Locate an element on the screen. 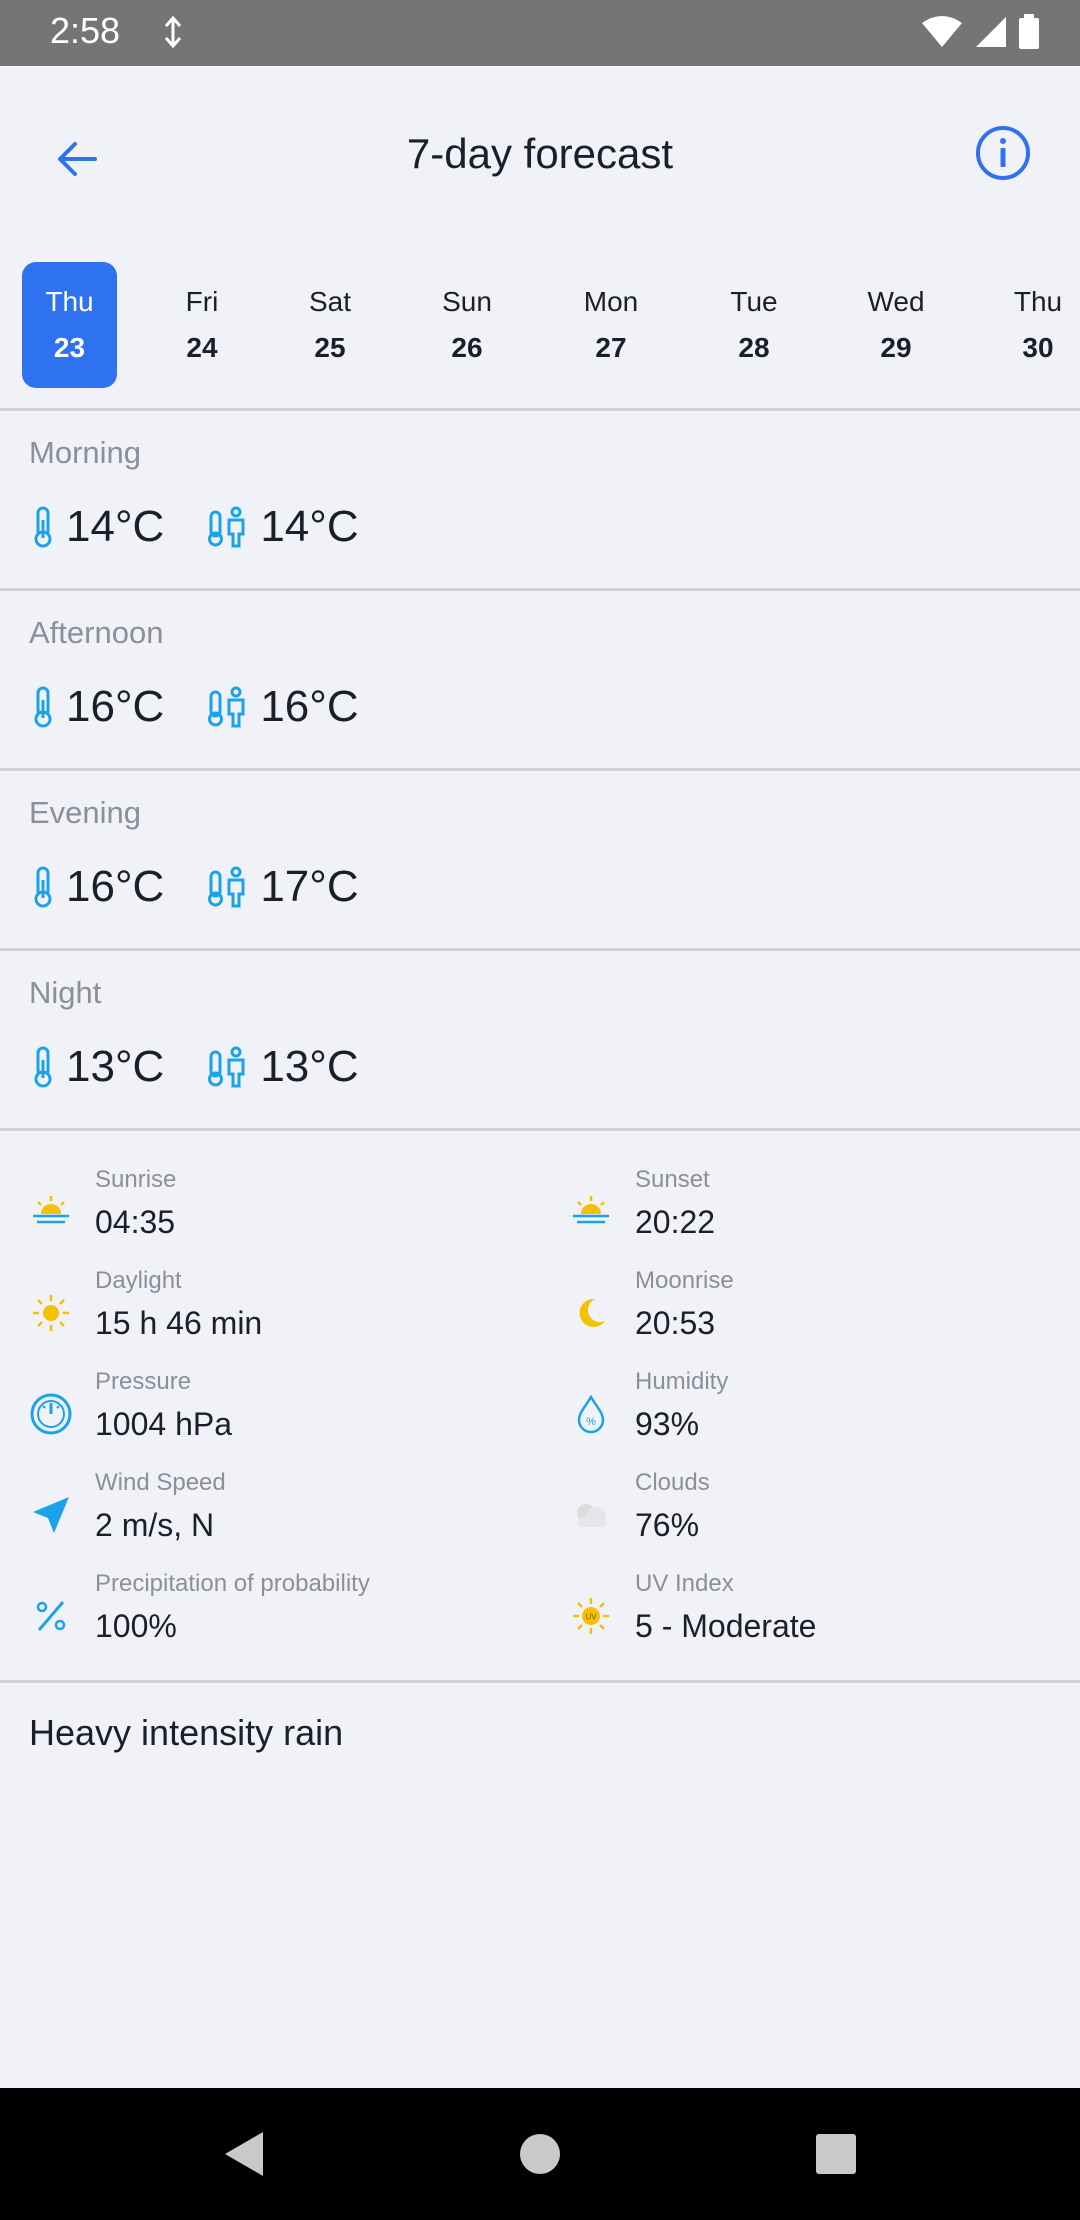 Image resolution: width=1080 pixels, height=2220 pixels. humidity-drop-icon: % is located at coordinates (591, 1414).